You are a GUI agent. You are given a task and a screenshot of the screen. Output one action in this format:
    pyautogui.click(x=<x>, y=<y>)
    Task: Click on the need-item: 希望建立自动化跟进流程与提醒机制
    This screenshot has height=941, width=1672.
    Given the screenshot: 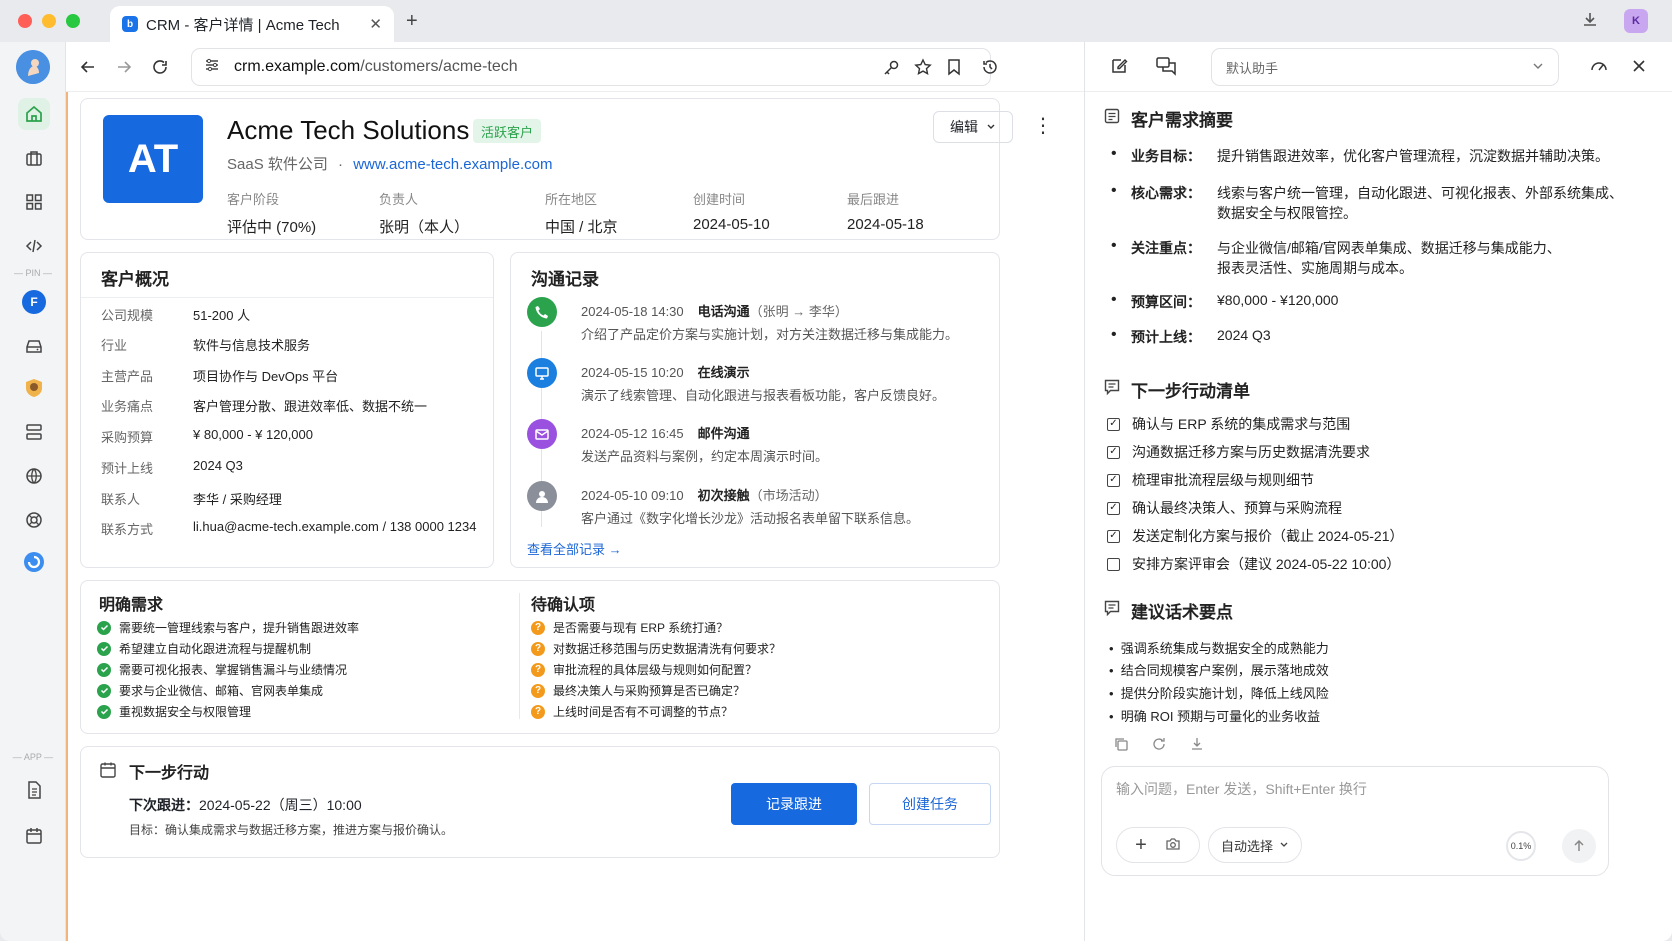 What is the action you would take?
    pyautogui.click(x=204, y=648)
    